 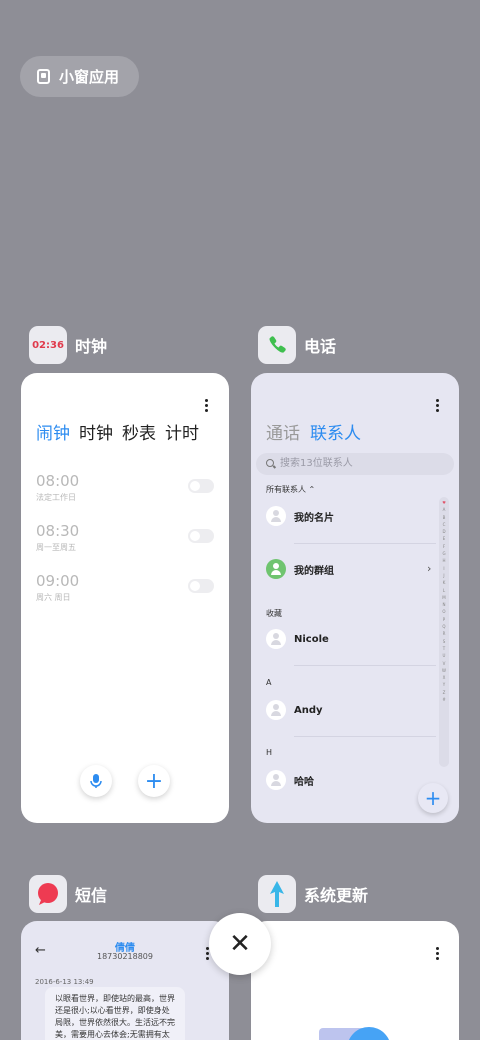 I want to click on contact-name: Andy, so click(x=308, y=710).